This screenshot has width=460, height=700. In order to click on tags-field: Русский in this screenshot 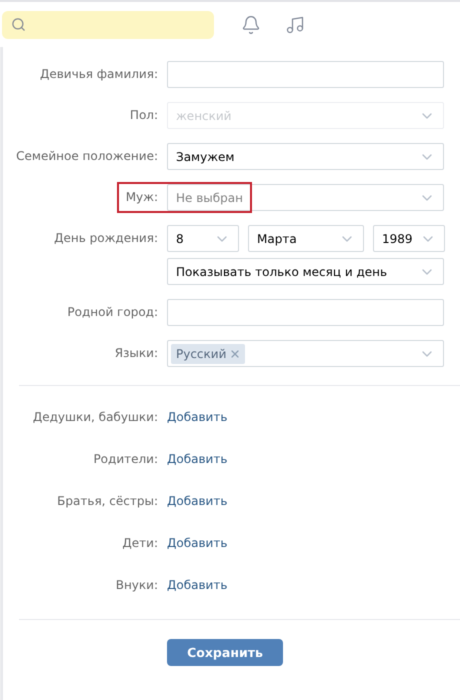, I will do `click(305, 353)`.